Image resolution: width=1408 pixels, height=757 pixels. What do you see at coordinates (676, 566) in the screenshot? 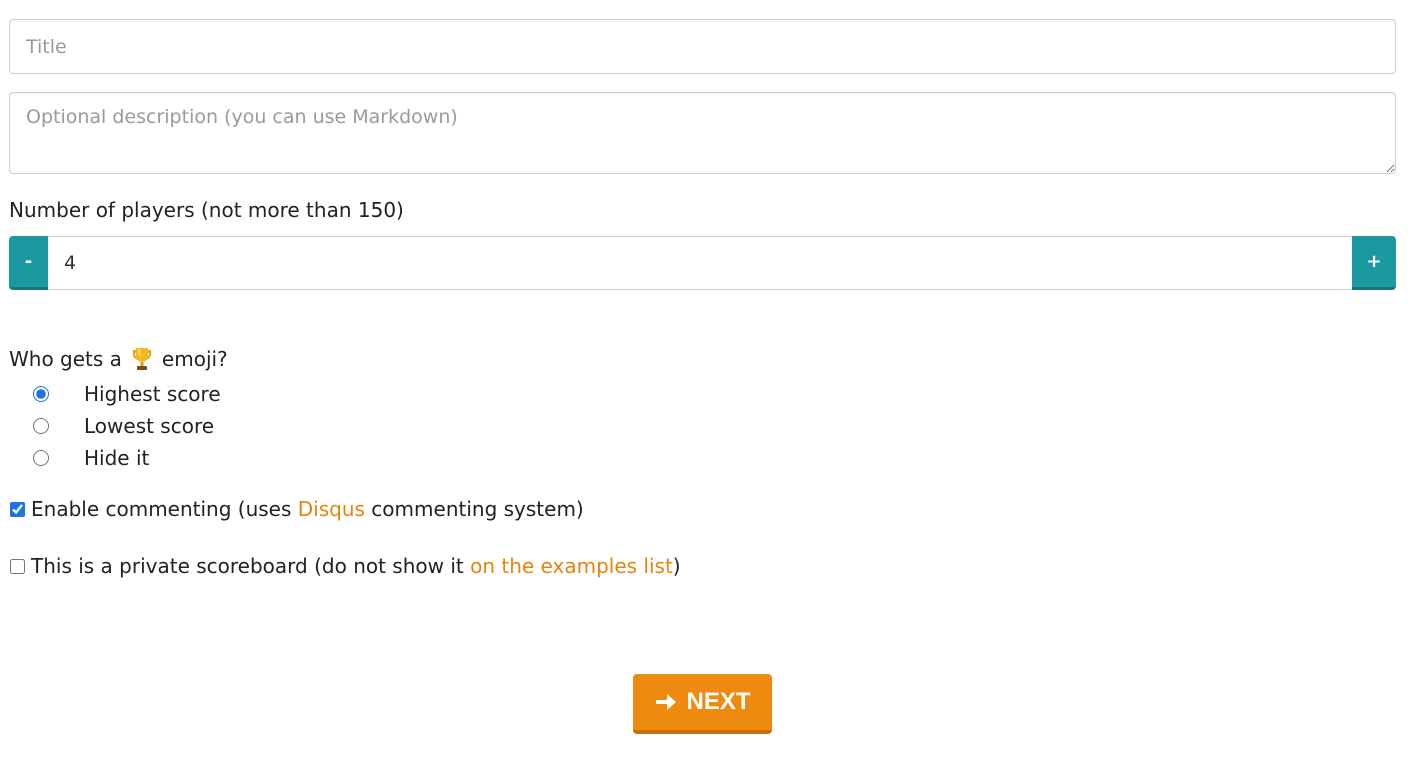
I see `private-text-after: )` at bounding box center [676, 566].